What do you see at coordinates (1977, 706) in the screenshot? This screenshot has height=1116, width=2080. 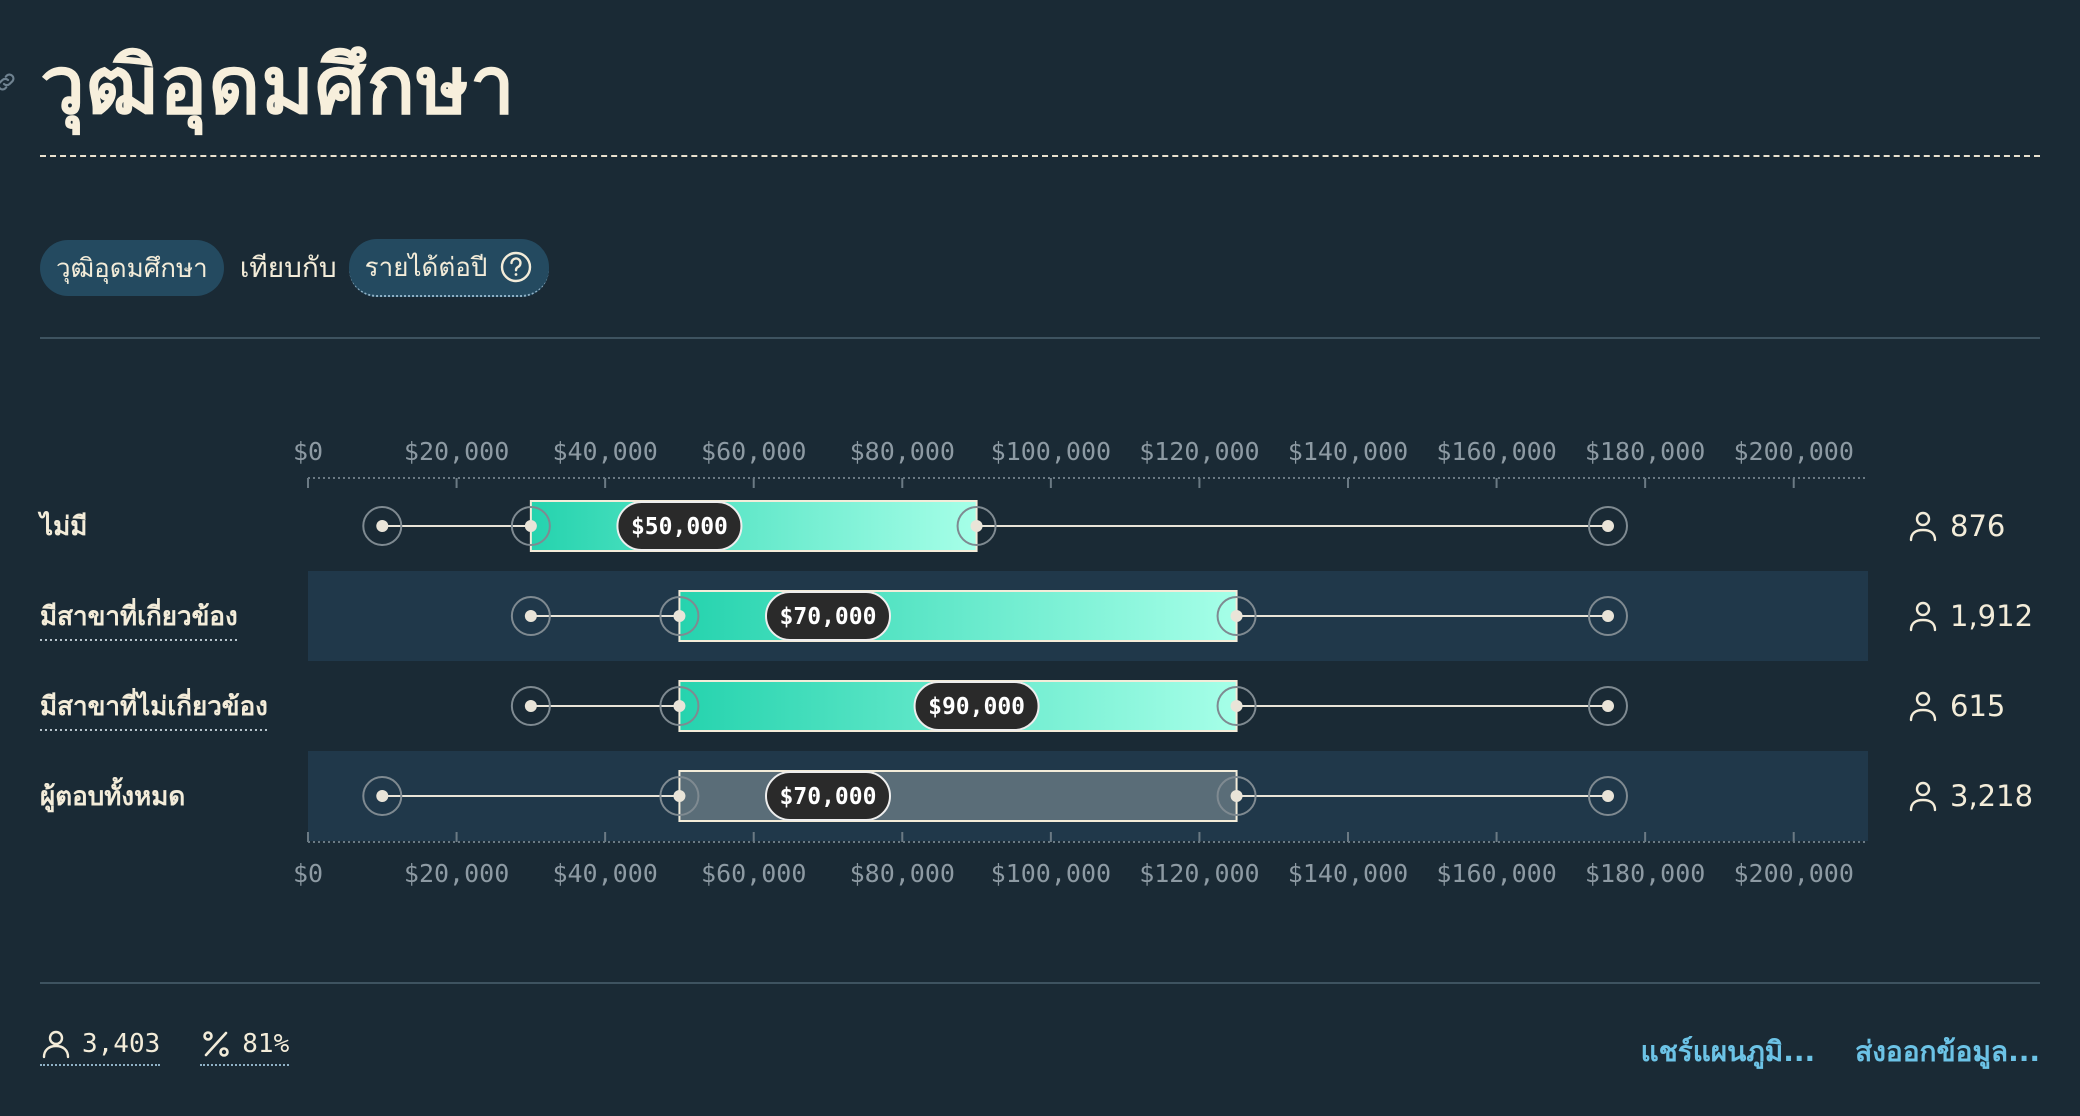 I see `respondent-count: 615` at bounding box center [1977, 706].